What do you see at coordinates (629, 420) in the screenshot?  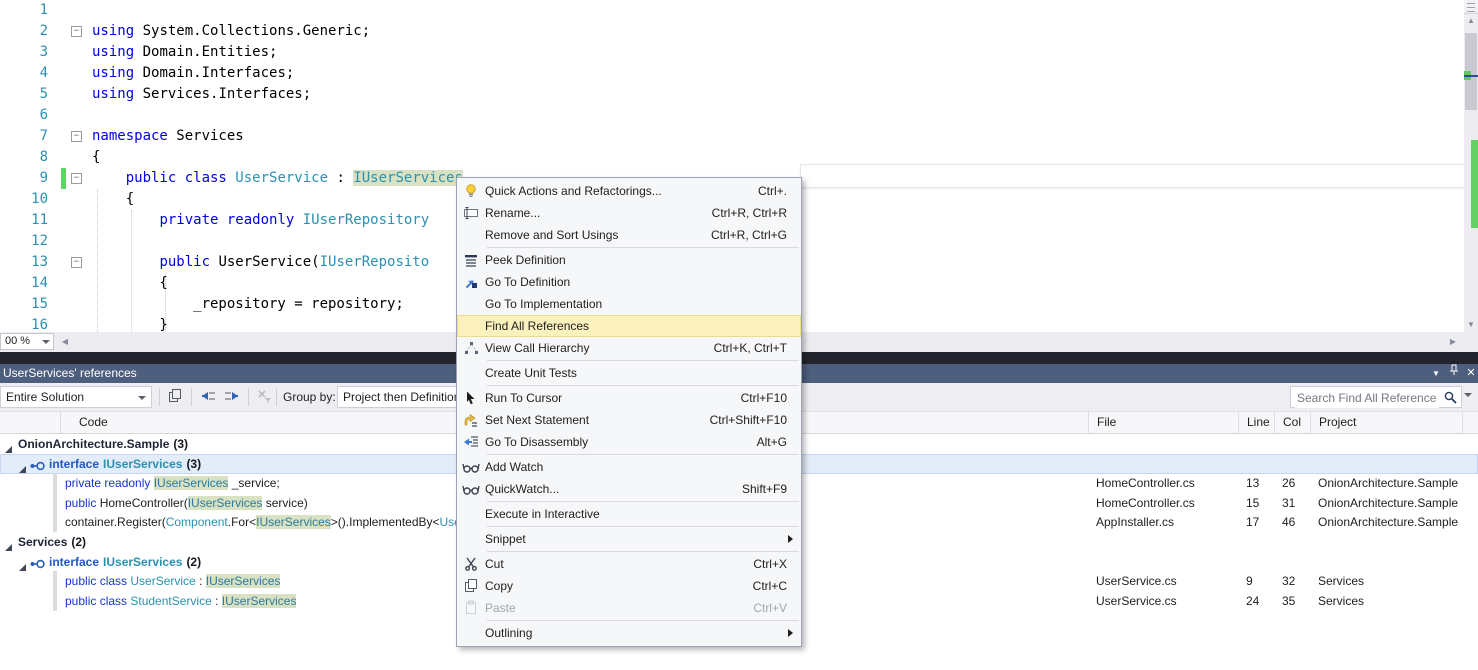 I see `menu-item-set-next-statement: Set Next Statement Ctrl+Shift+F10` at bounding box center [629, 420].